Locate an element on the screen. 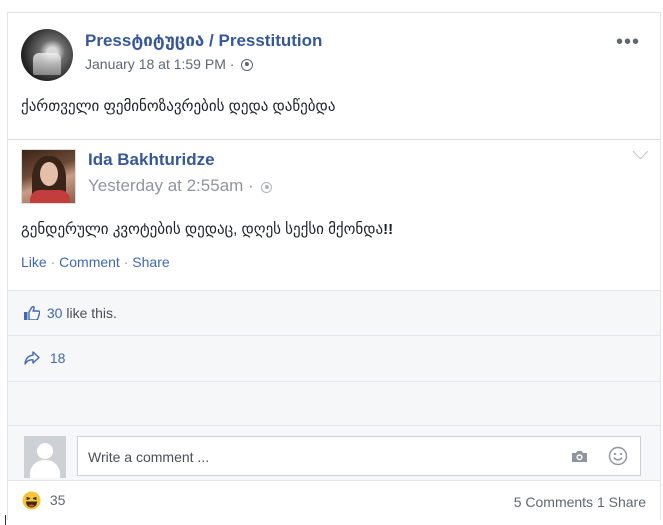 The image size is (663, 525). reaction-summary: 35 is located at coordinates (43, 500).